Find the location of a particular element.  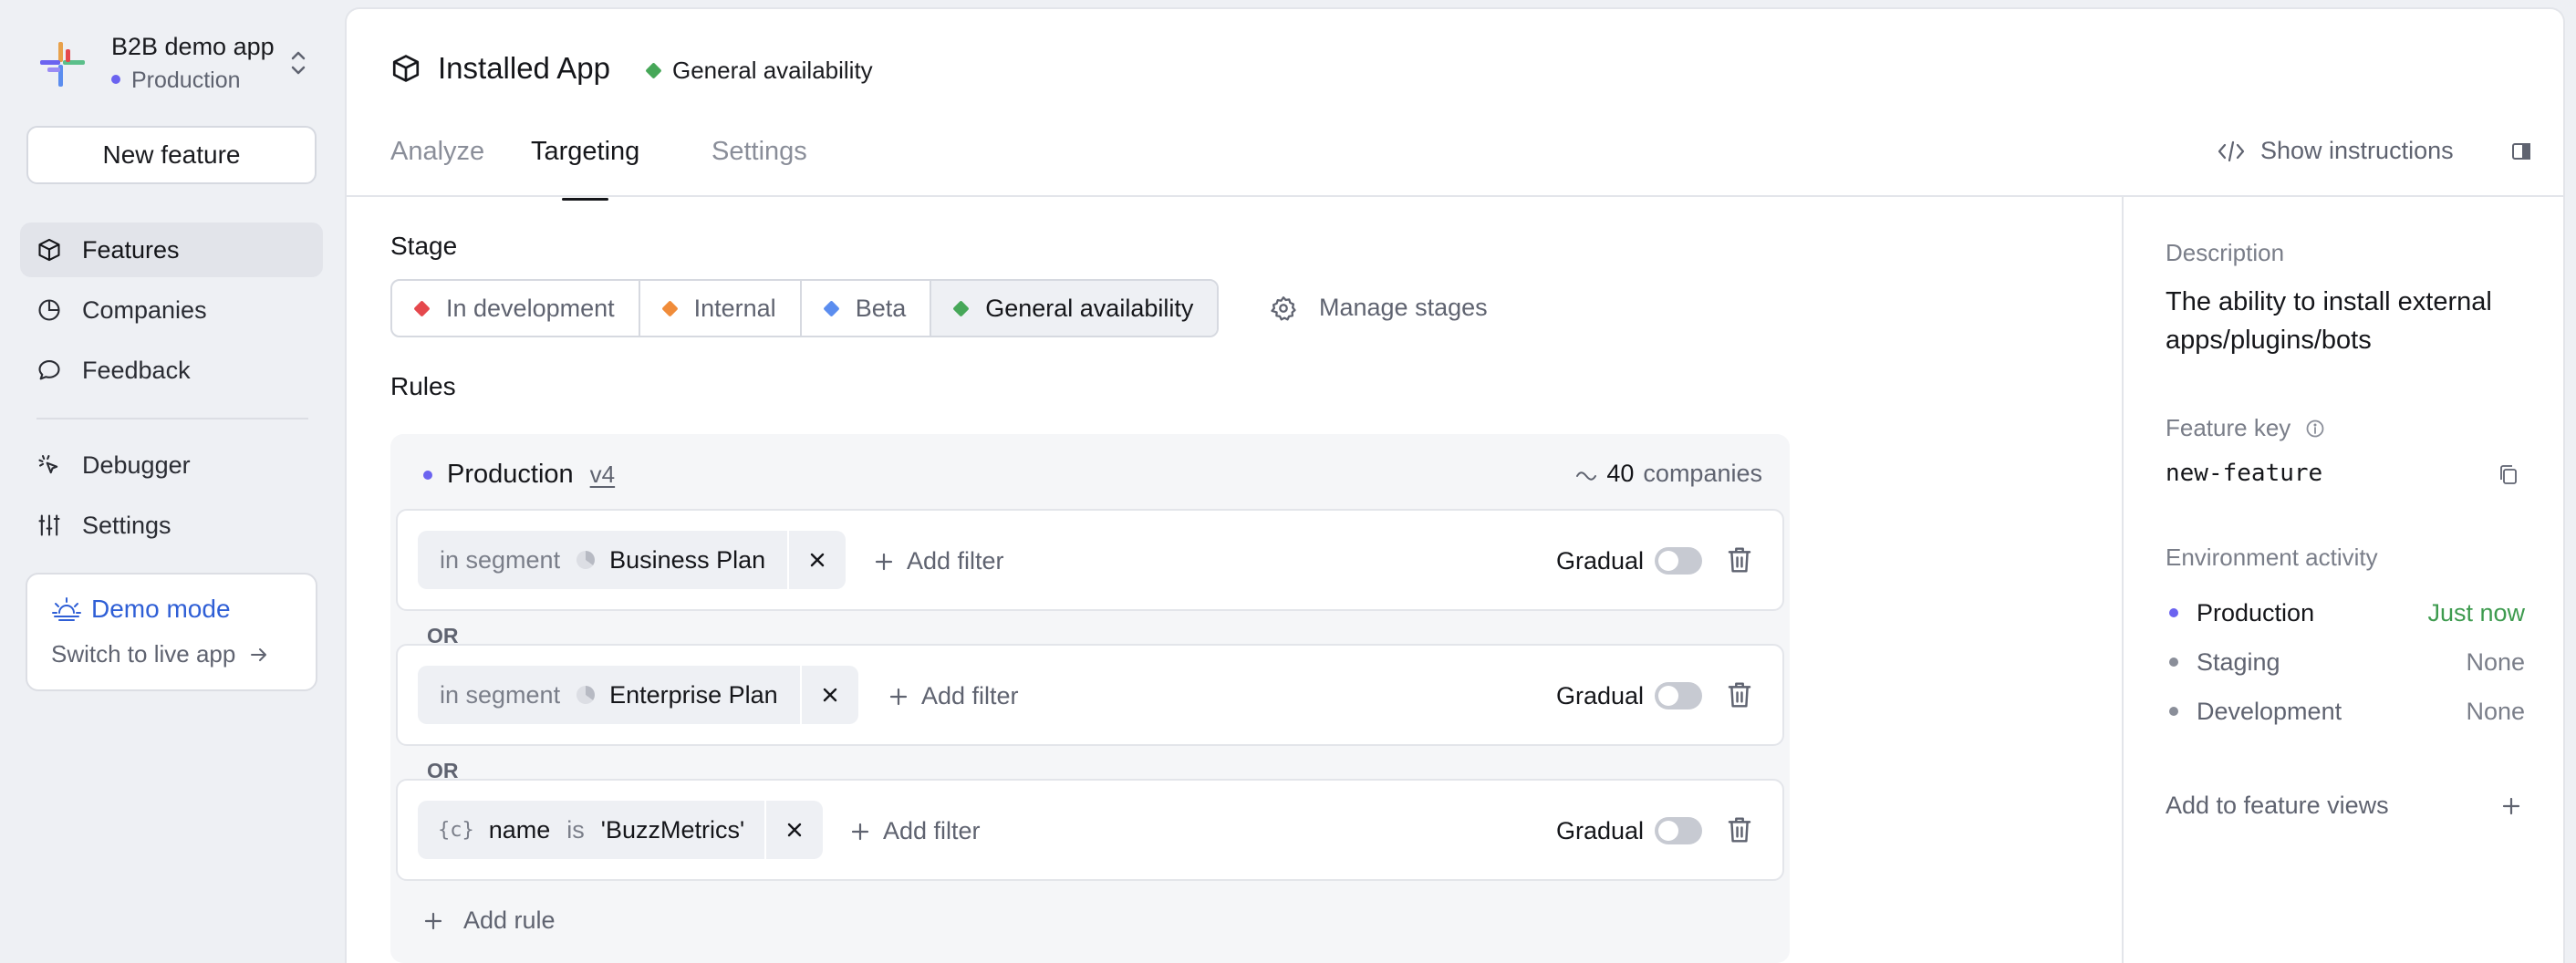

new-feature-button: New feature is located at coordinates (171, 155).